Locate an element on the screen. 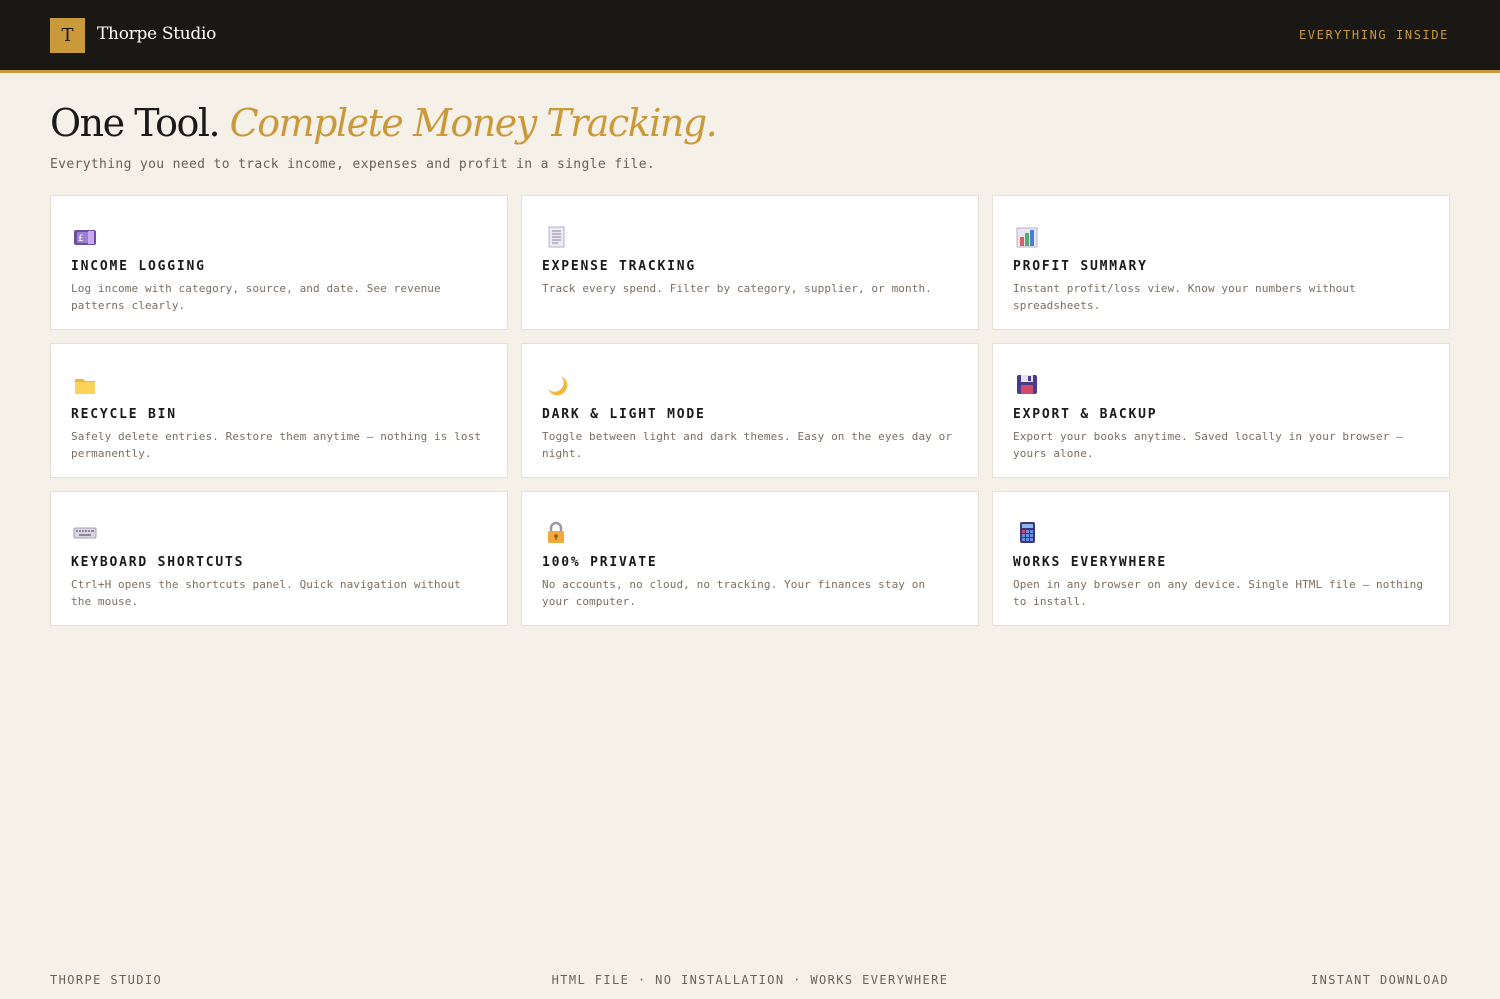 The height and width of the screenshot is (999, 1500). feature-title: EXPENSE TRACKING is located at coordinates (619, 266).